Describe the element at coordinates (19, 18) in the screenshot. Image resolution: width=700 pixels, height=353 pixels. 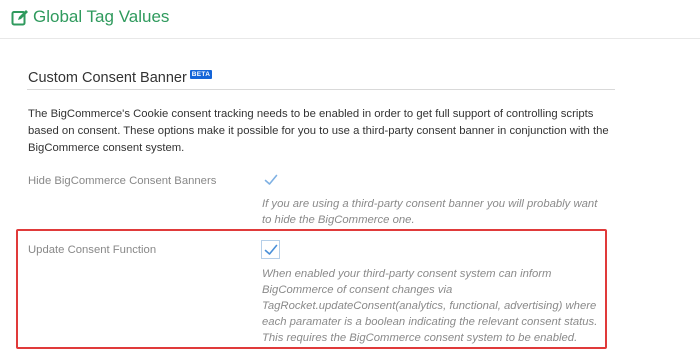
I see `edit-icon` at that location.